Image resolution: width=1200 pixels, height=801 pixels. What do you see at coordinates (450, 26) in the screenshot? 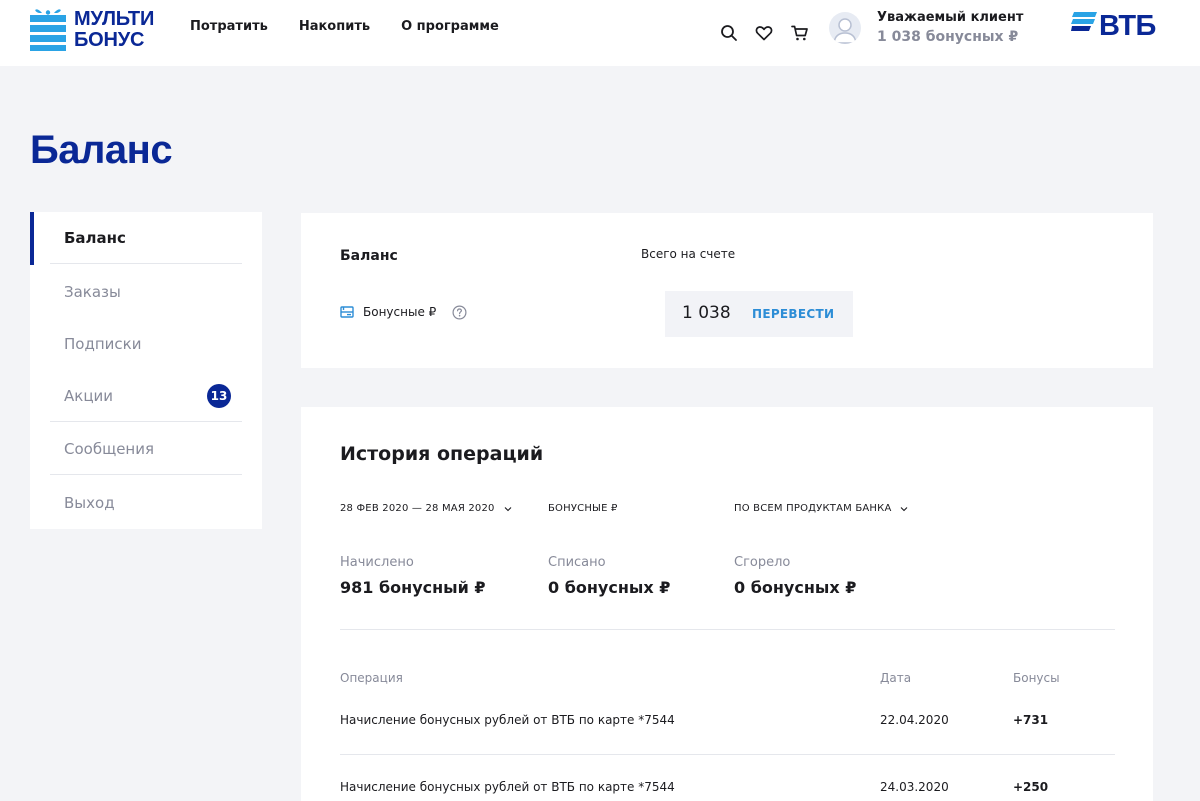
I see `nav-about: О программе` at bounding box center [450, 26].